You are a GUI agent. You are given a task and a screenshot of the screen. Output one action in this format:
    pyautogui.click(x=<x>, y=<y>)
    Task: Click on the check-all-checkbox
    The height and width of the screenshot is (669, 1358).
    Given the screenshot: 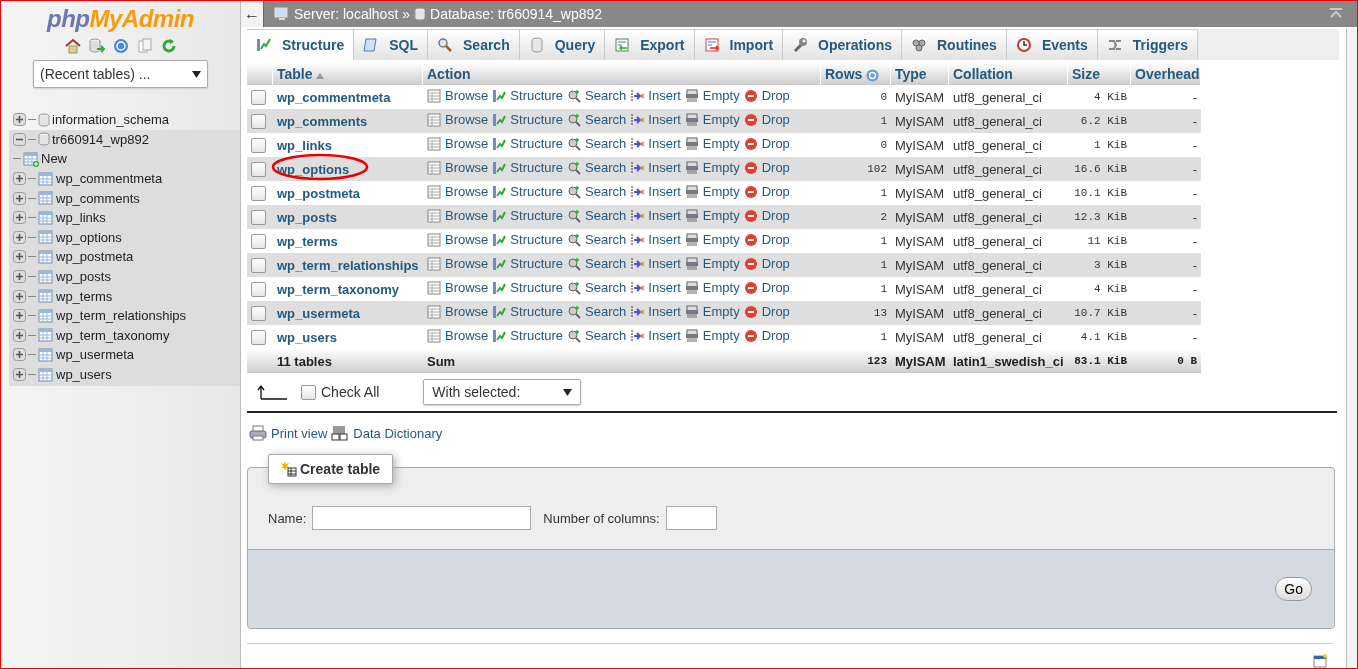 What is the action you would take?
    pyautogui.click(x=308, y=392)
    